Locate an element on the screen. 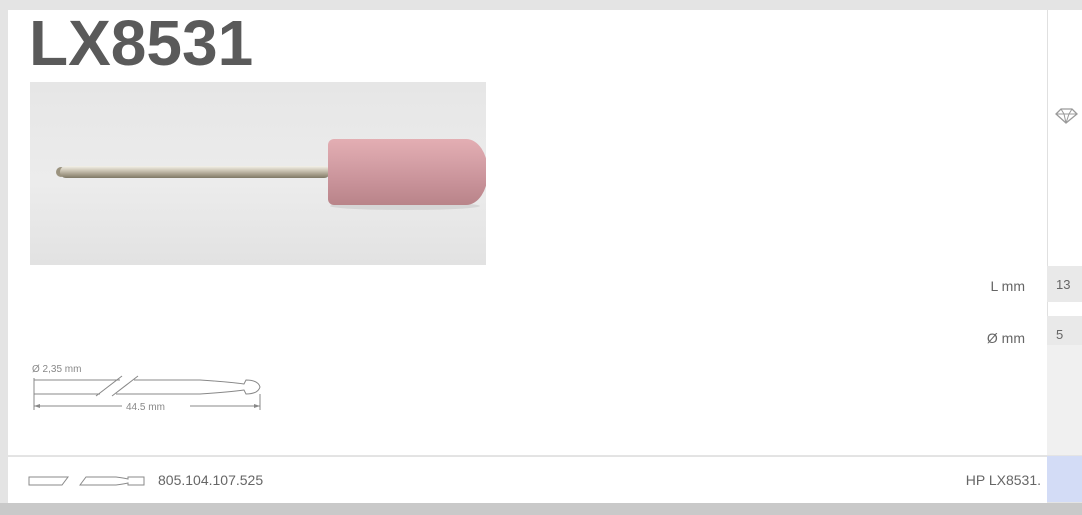 The image size is (1082, 515). reference-number: 805.104.107.525 is located at coordinates (211, 480).